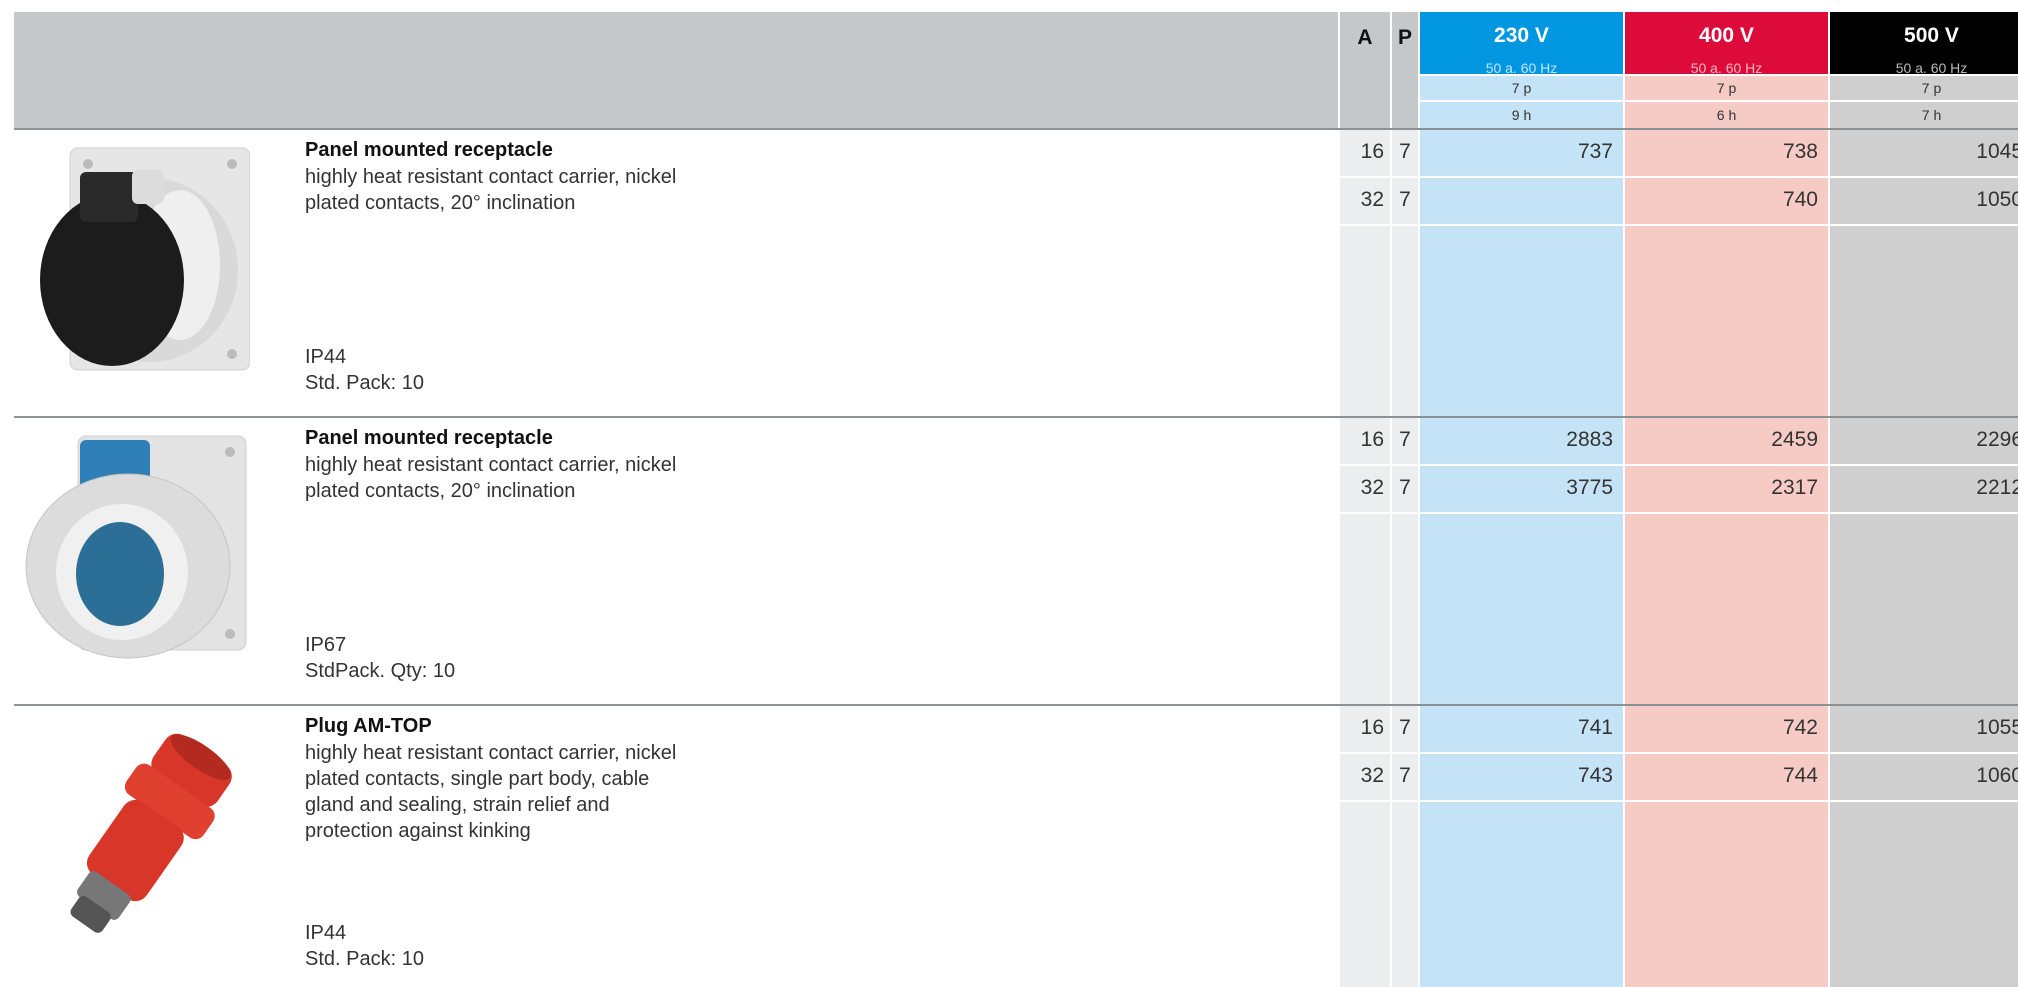 Image resolution: width=2018 pixels, height=987 pixels. Describe the element at coordinates (1726, 115) in the screenshot. I see `voltage-hours: 6 h` at that location.